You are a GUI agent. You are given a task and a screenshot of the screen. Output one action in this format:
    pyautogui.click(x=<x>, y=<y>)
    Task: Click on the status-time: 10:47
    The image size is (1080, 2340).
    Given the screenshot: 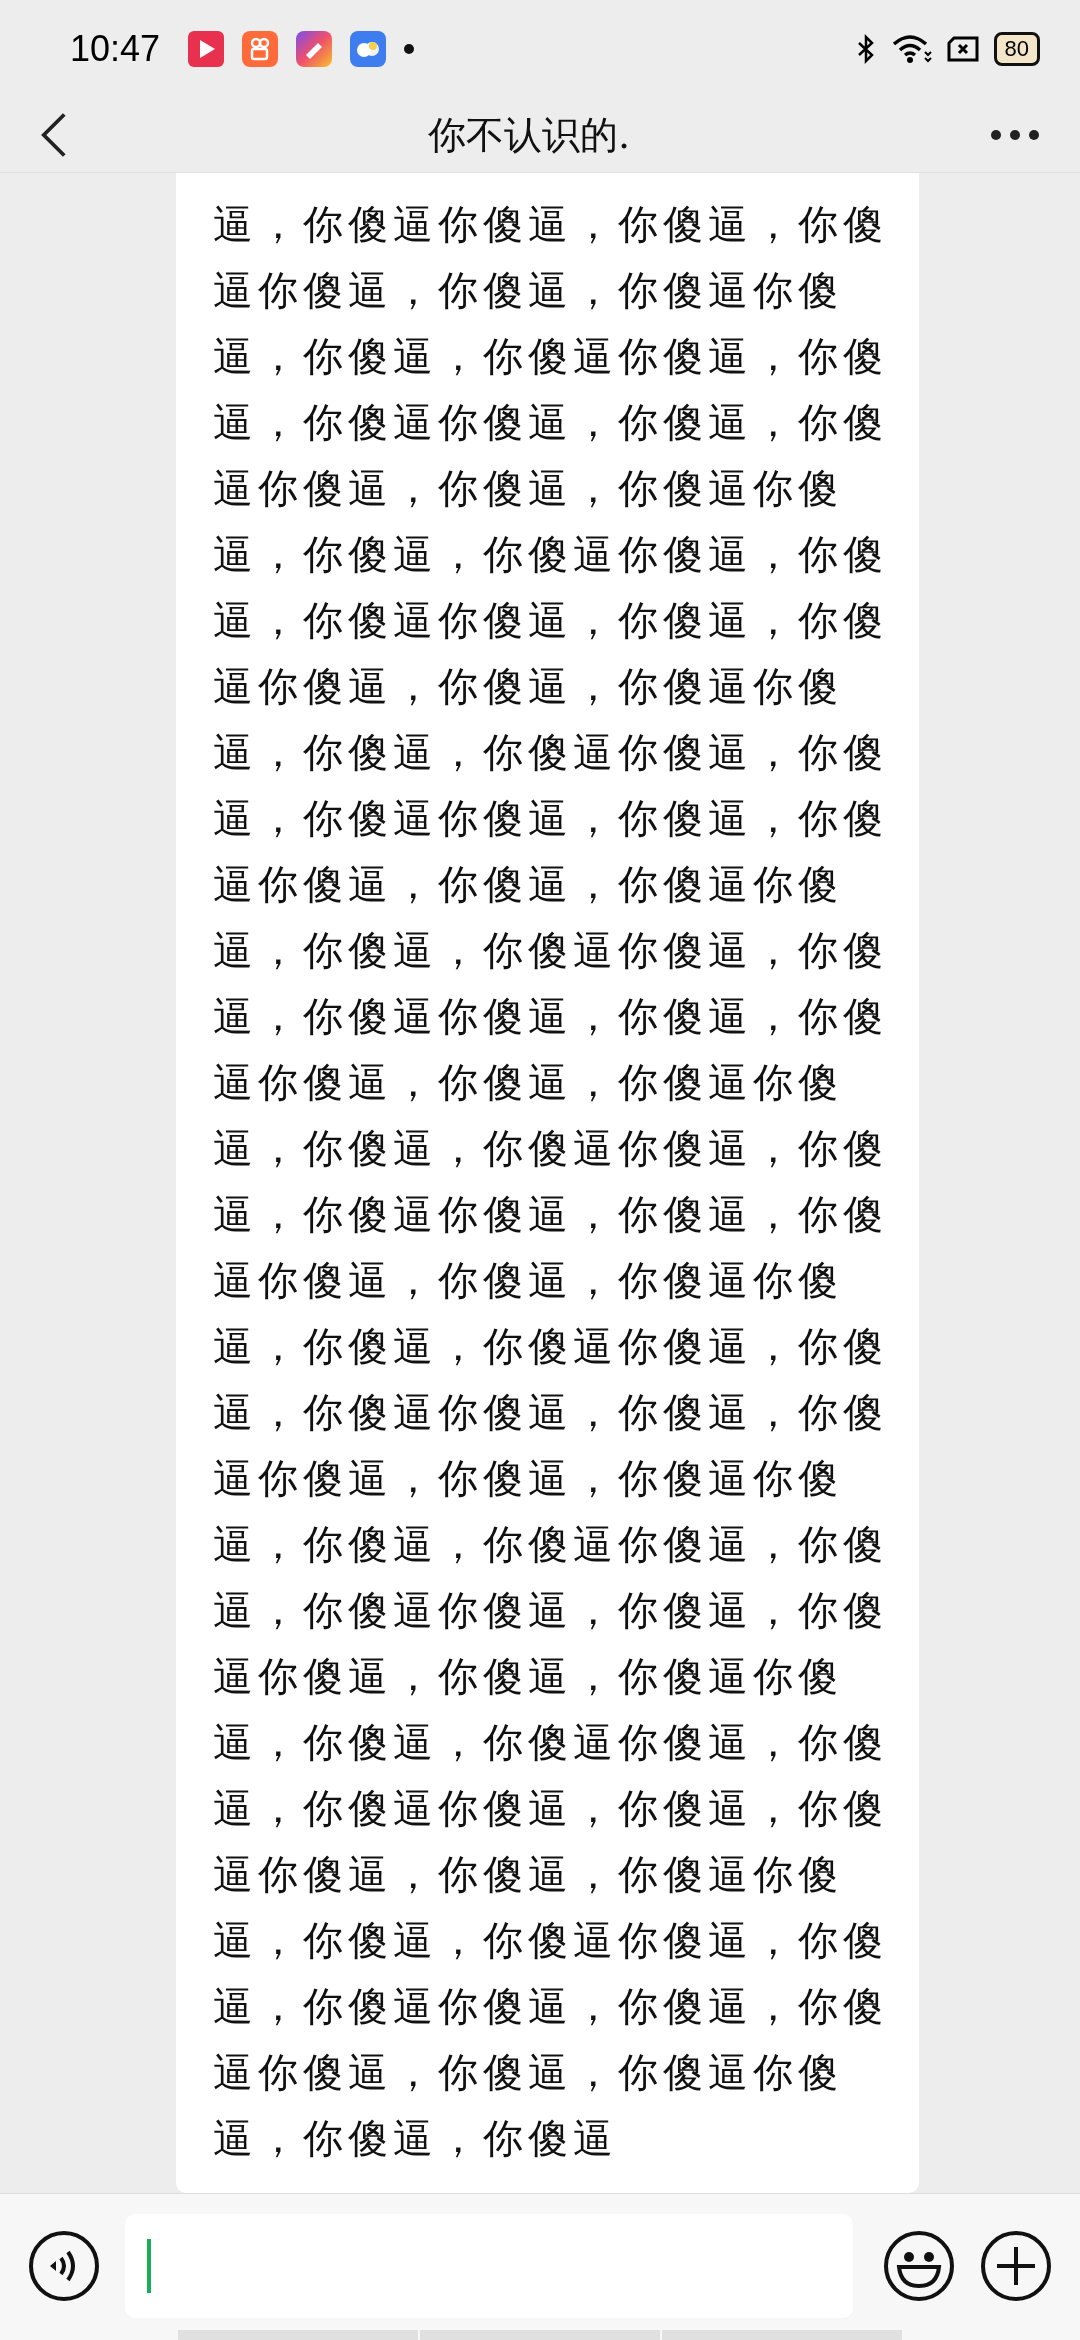 What is the action you would take?
    pyautogui.click(x=115, y=49)
    